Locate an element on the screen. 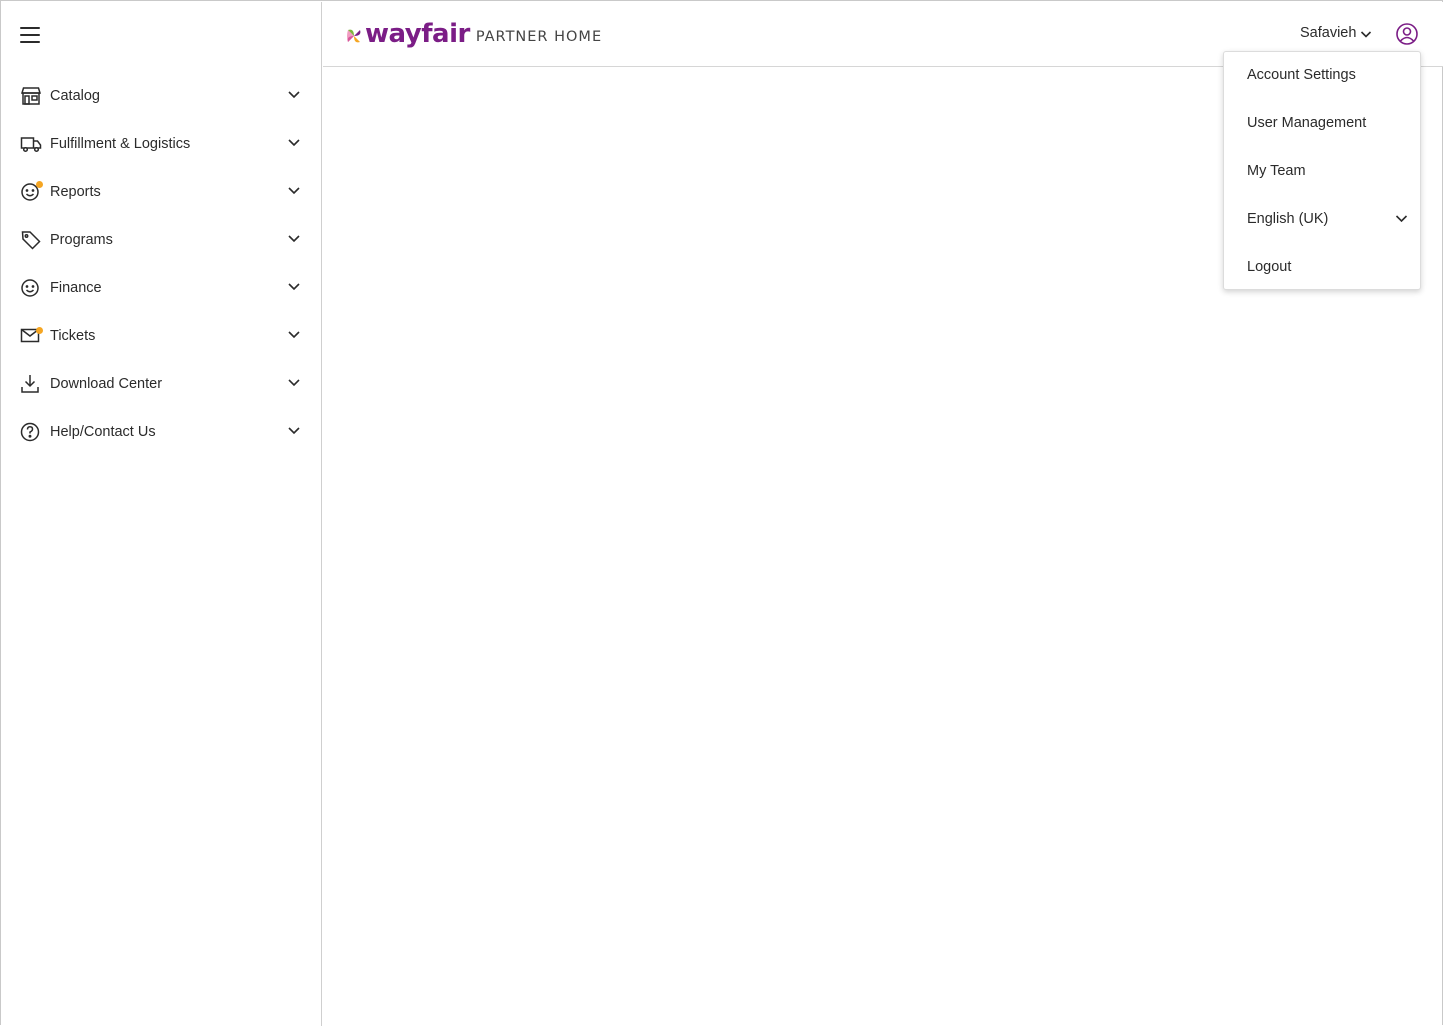 This screenshot has height=1026, width=1443. tag-icon is located at coordinates (31, 240).